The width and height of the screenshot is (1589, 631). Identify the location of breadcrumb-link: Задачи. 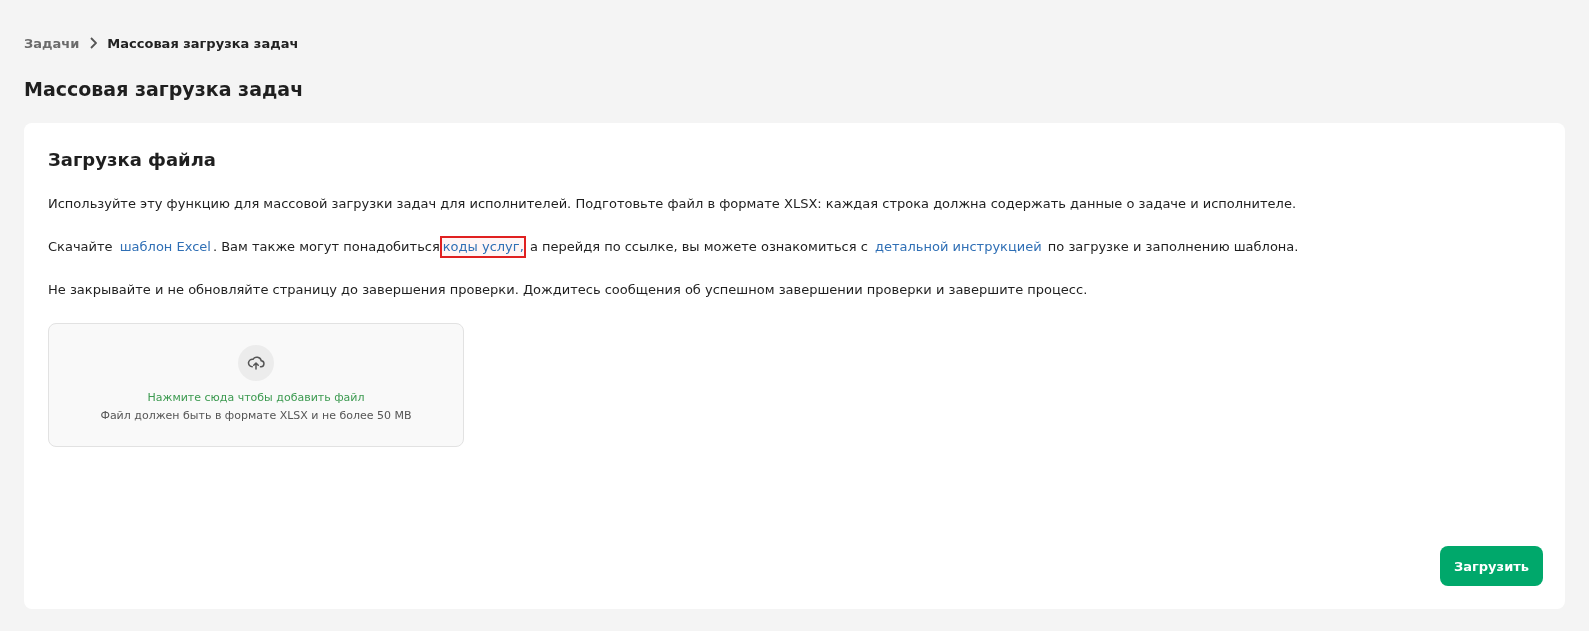
(52, 43).